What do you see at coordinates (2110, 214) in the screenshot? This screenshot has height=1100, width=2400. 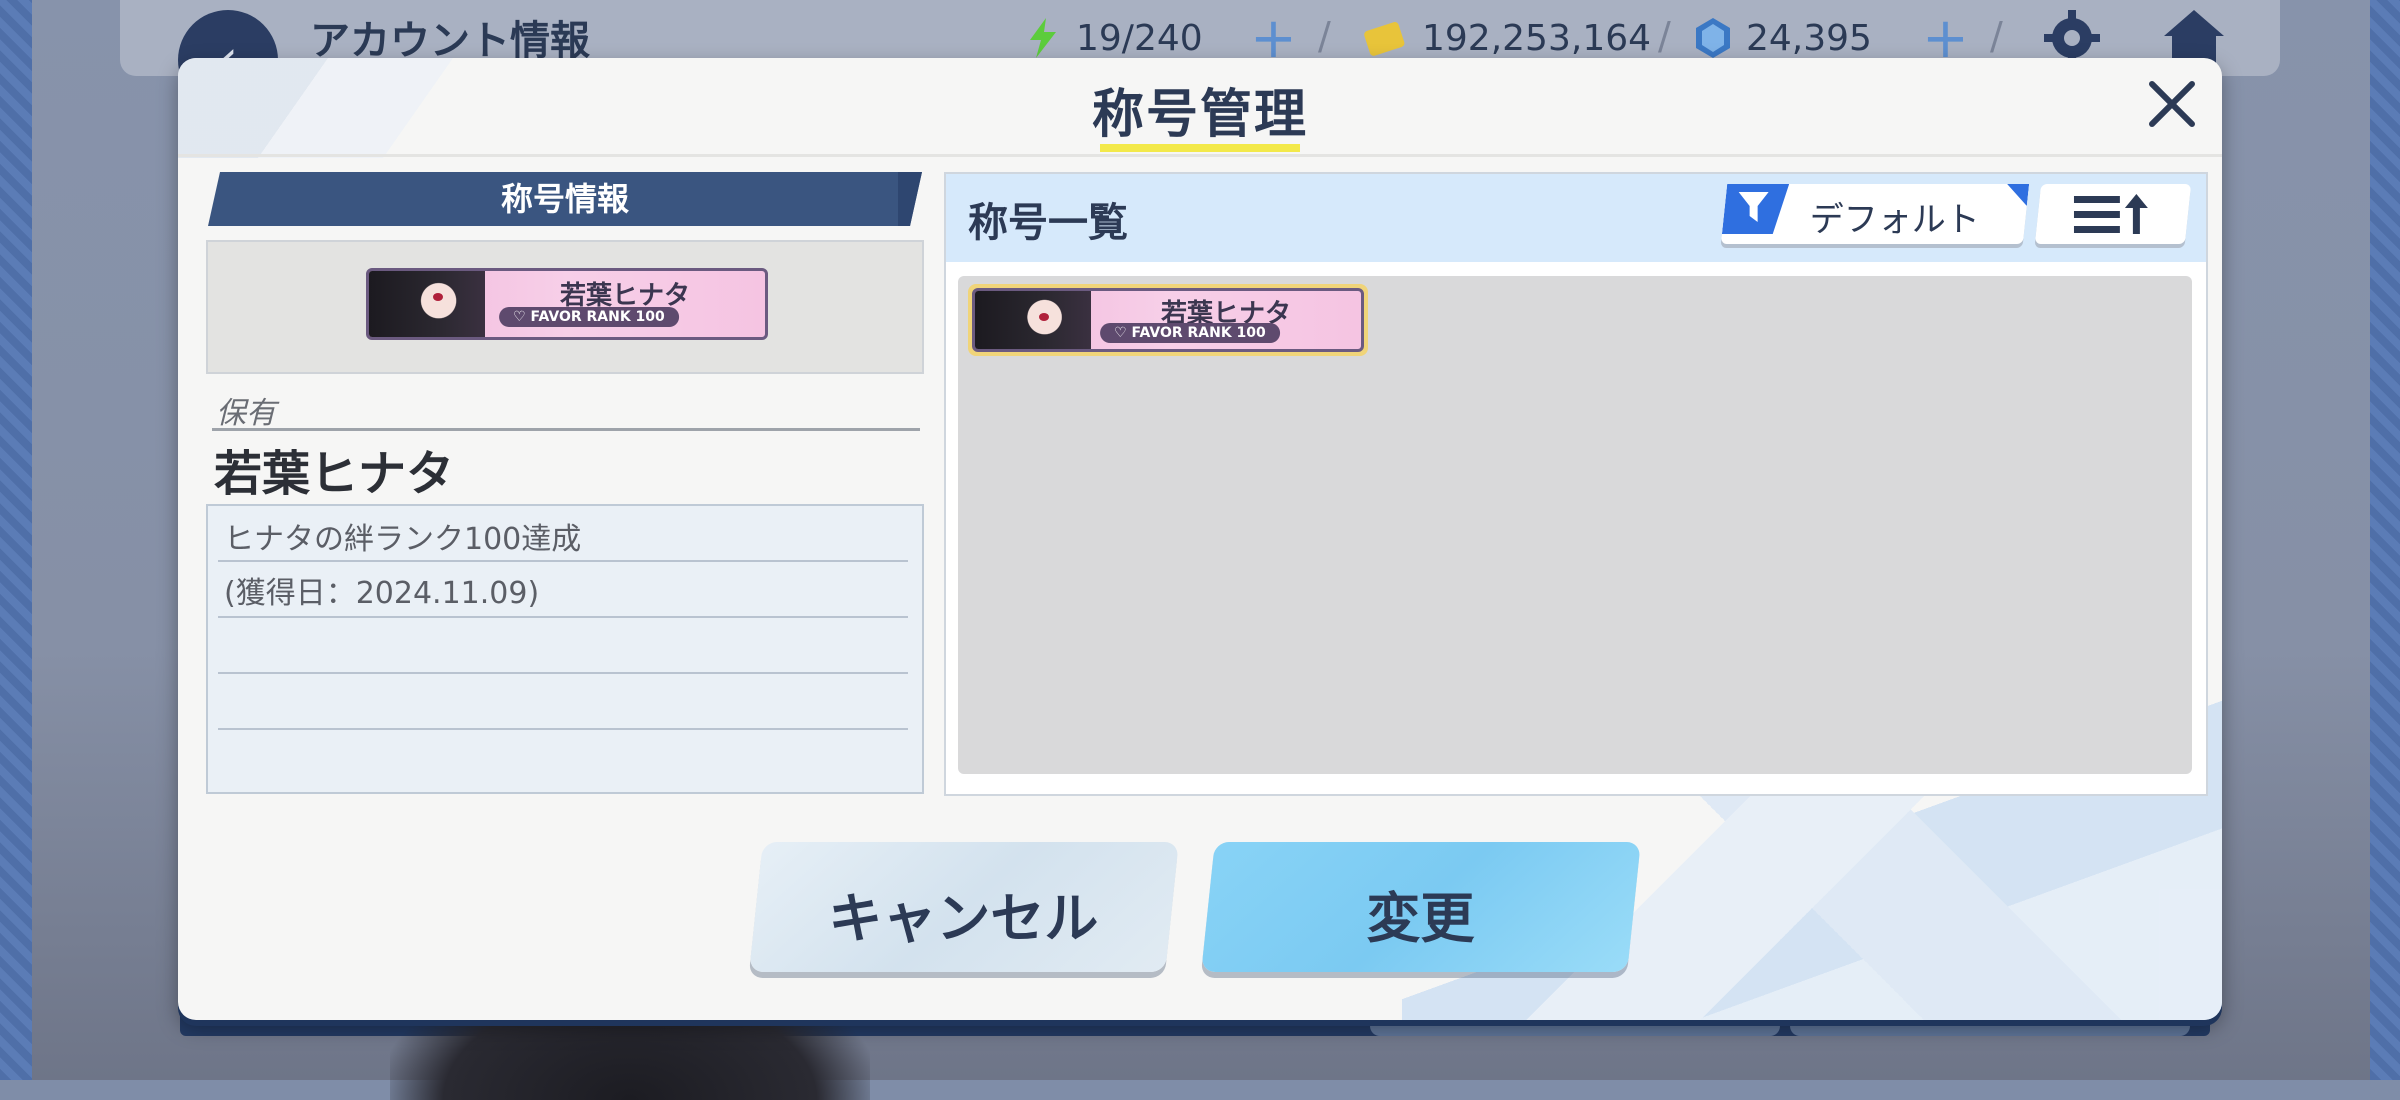 I see `sort-ascending-icon` at bounding box center [2110, 214].